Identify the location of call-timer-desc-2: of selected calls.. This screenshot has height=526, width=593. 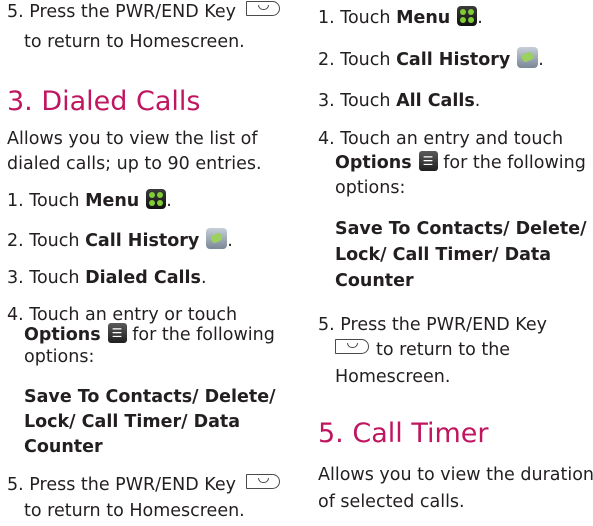
(391, 502).